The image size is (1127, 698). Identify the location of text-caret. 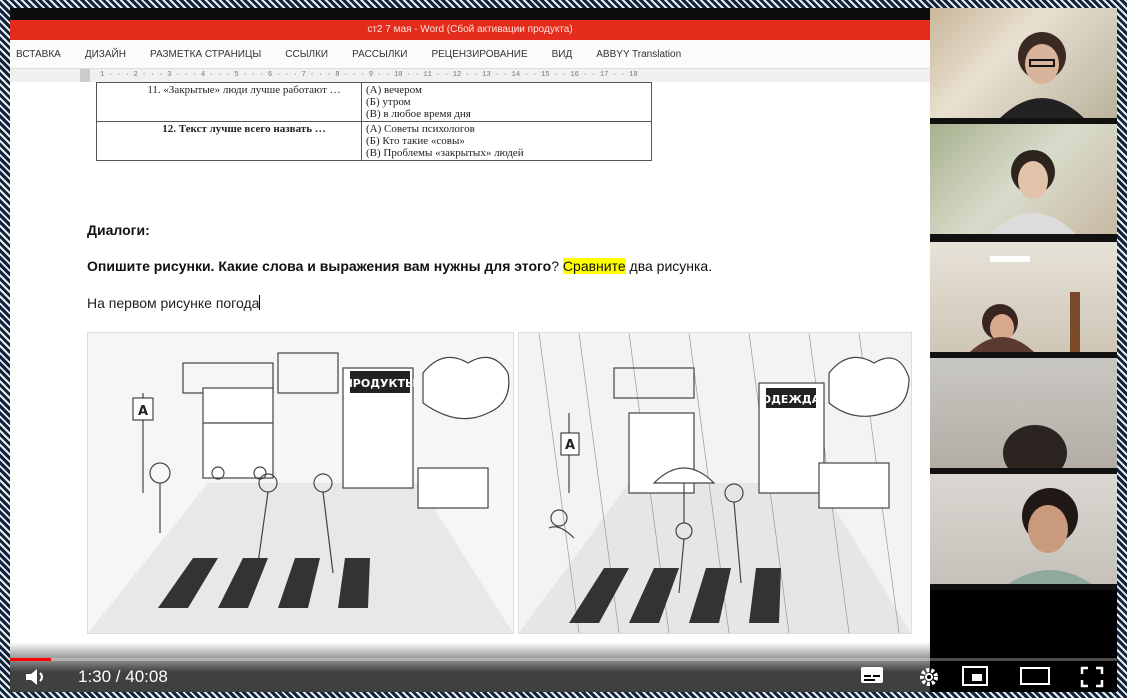
(260, 302).